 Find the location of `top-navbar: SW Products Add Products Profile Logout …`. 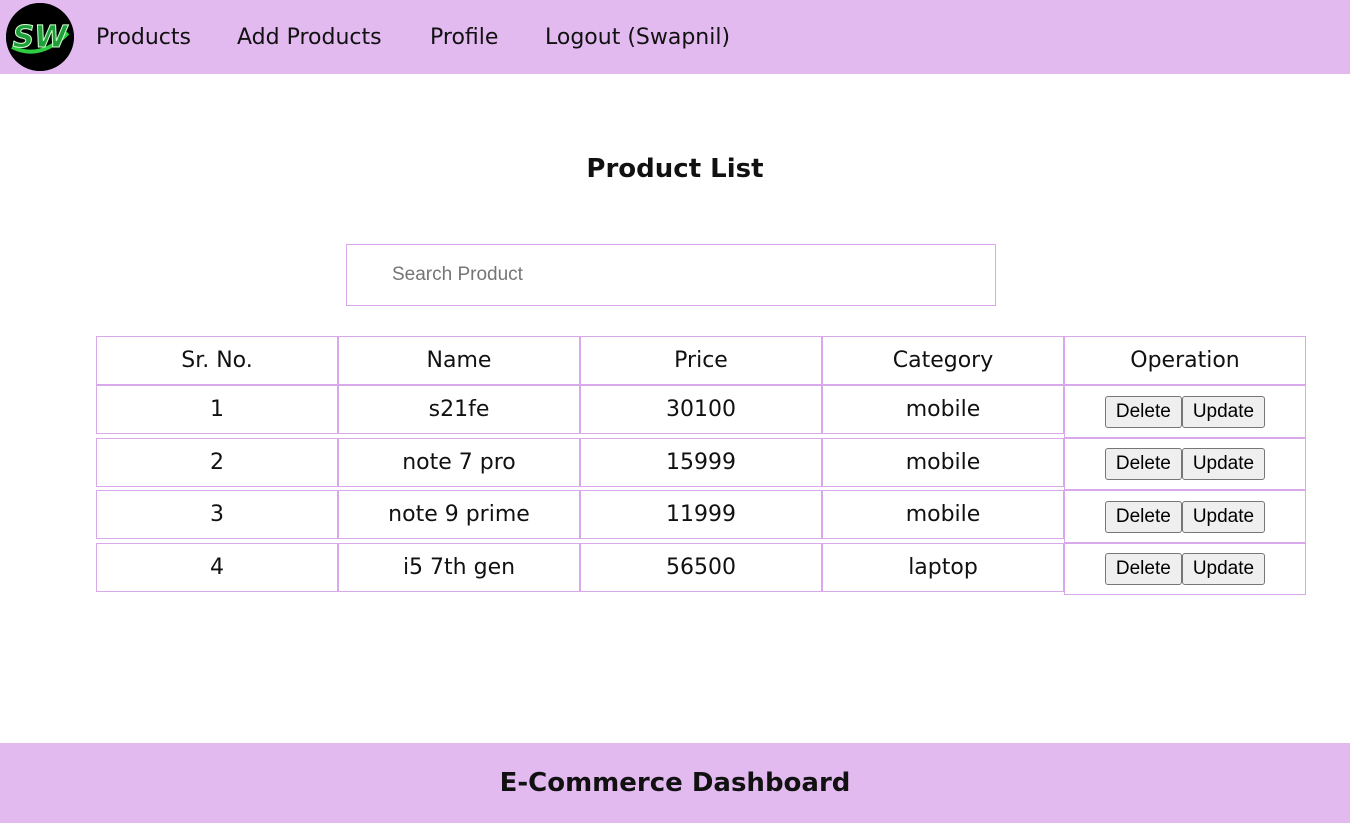

top-navbar: SW Products Add Products Profile Logout … is located at coordinates (675, 37).